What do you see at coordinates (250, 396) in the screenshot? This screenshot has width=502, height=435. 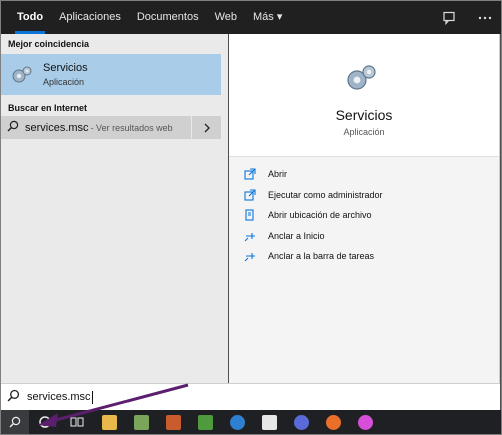 I see `search-box: services.msc` at bounding box center [250, 396].